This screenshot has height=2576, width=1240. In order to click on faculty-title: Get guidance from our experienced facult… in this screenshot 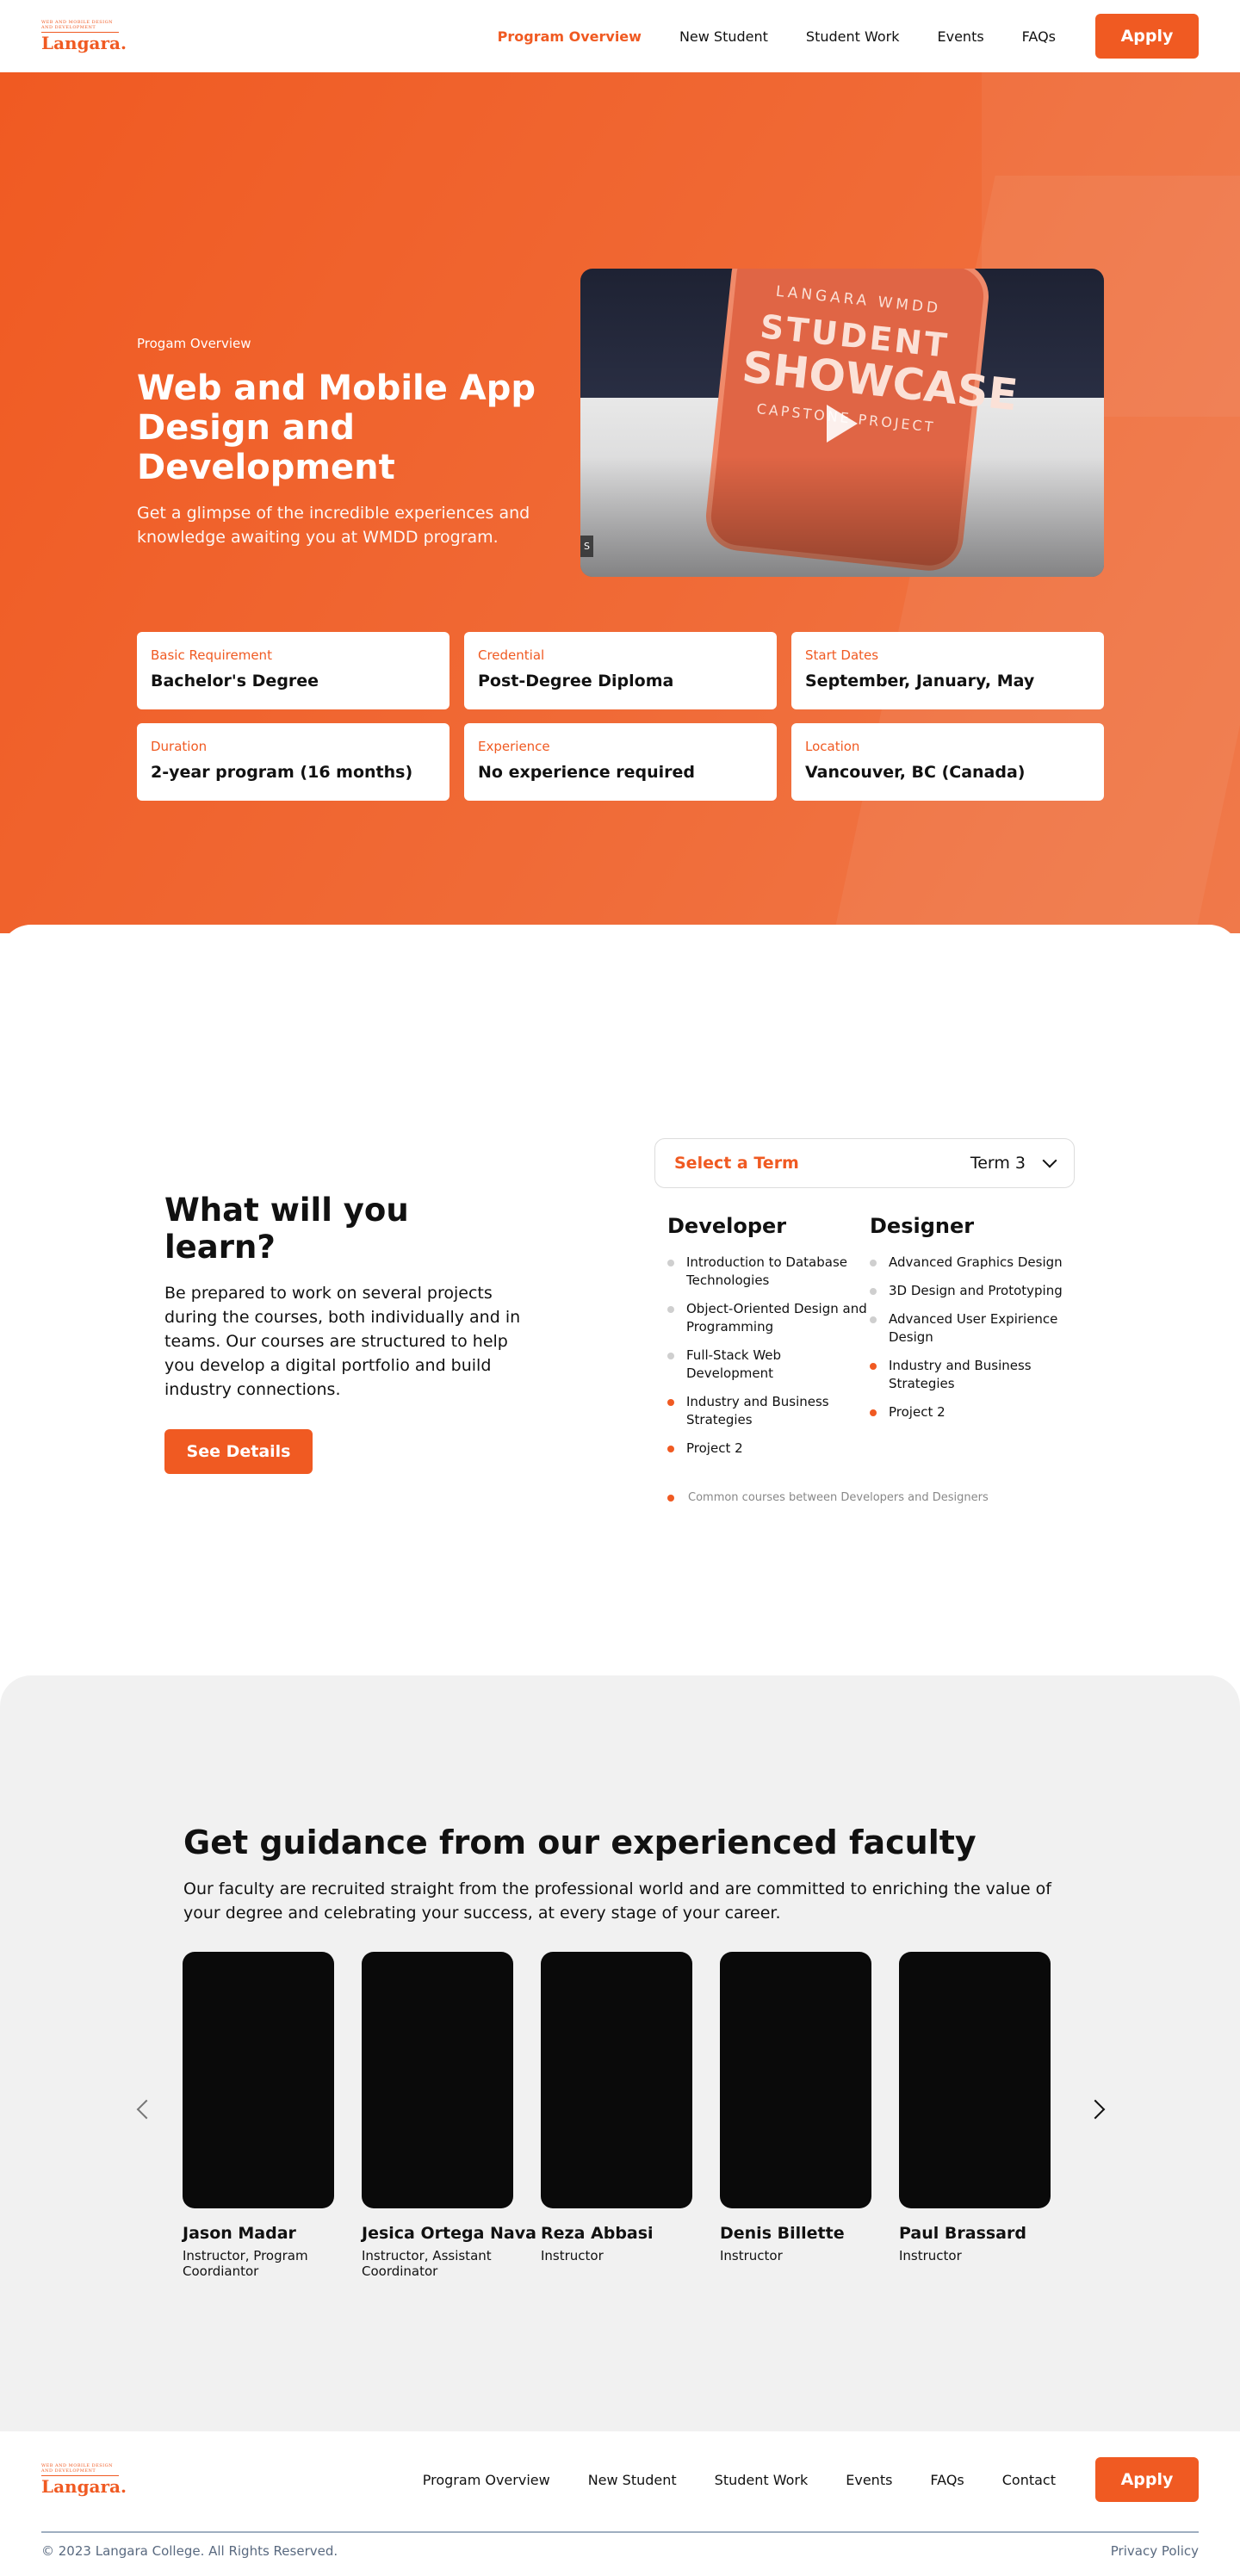, I will do `click(580, 1842)`.